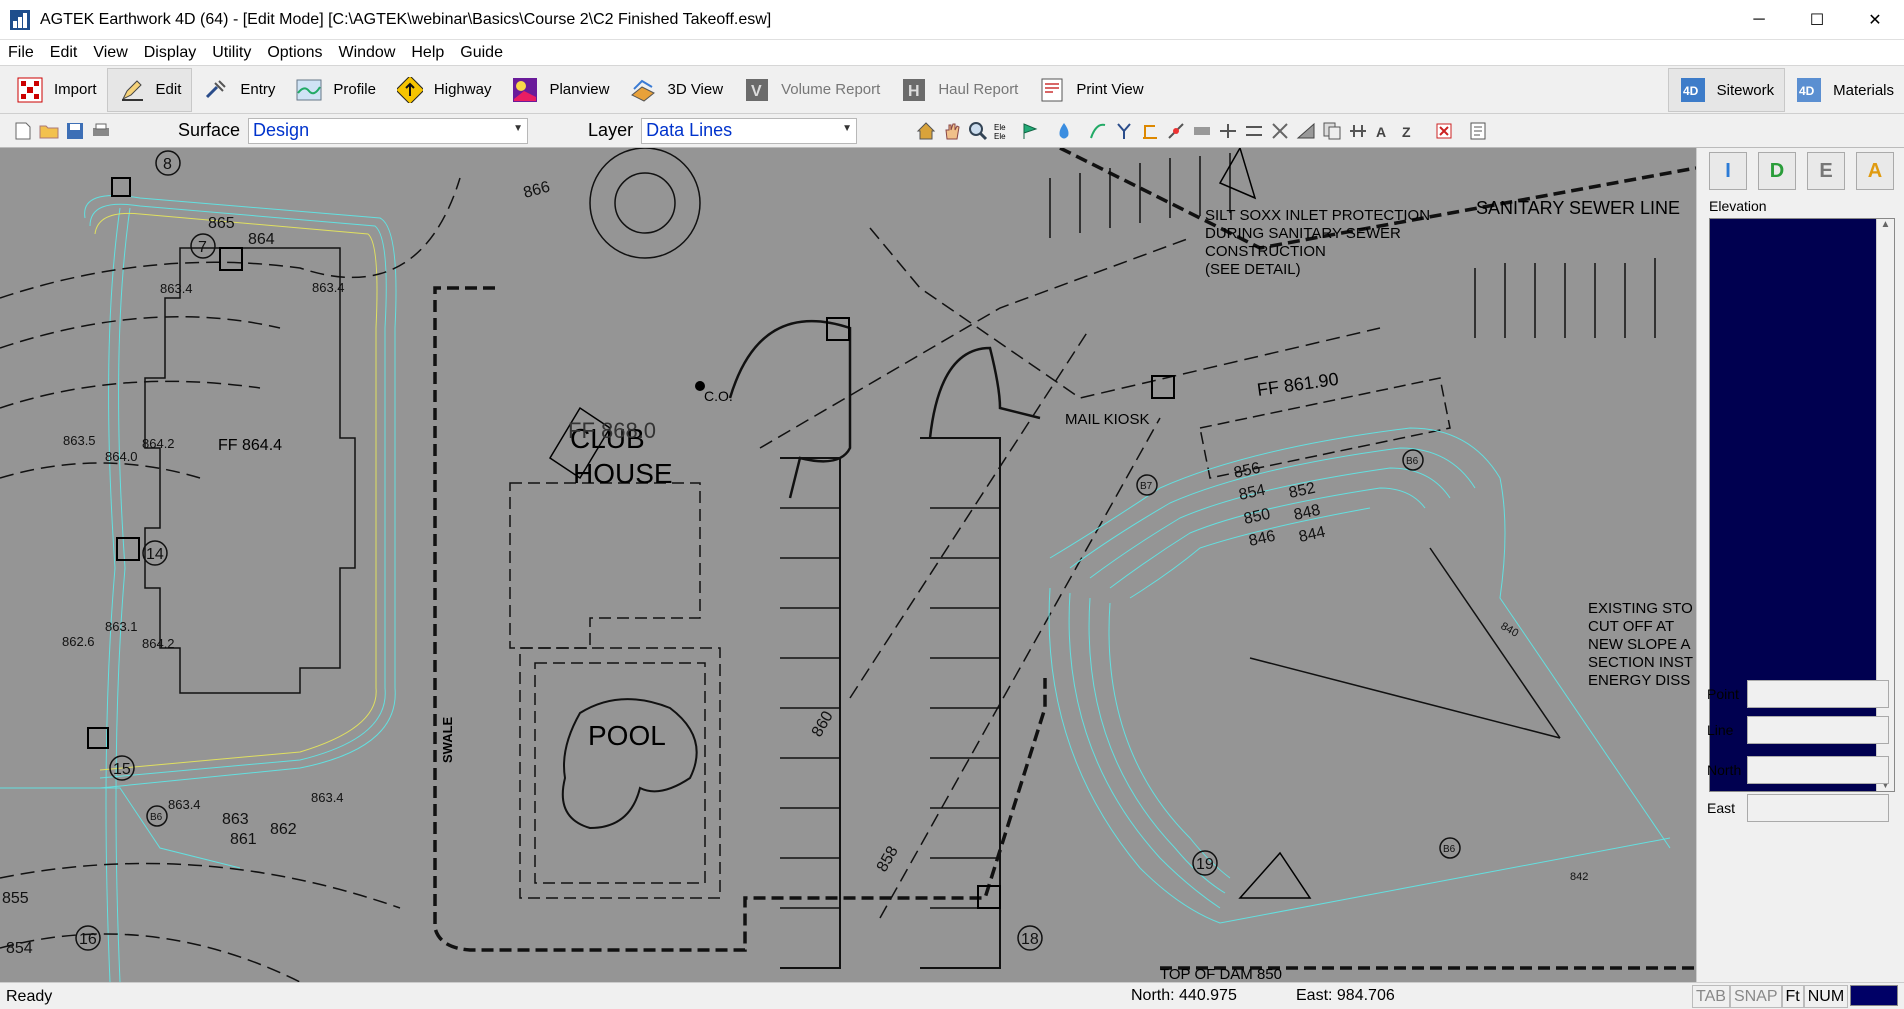  What do you see at coordinates (1098, 131) in the screenshot?
I see `curve-icon` at bounding box center [1098, 131].